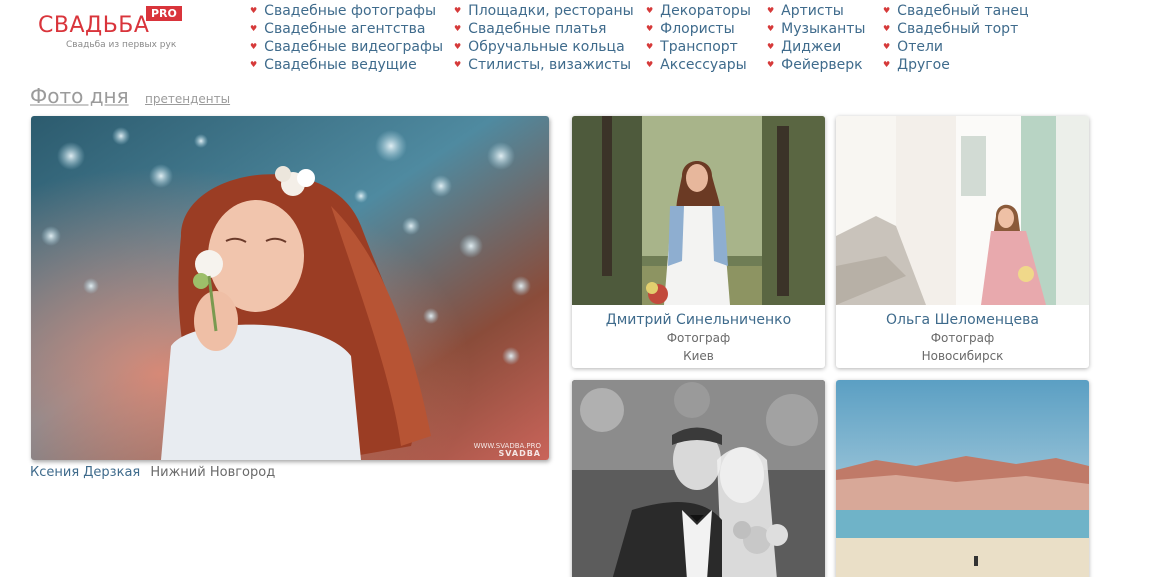 This screenshot has height=577, width=1169. I want to click on contenders-link: претенденты, so click(187, 99).